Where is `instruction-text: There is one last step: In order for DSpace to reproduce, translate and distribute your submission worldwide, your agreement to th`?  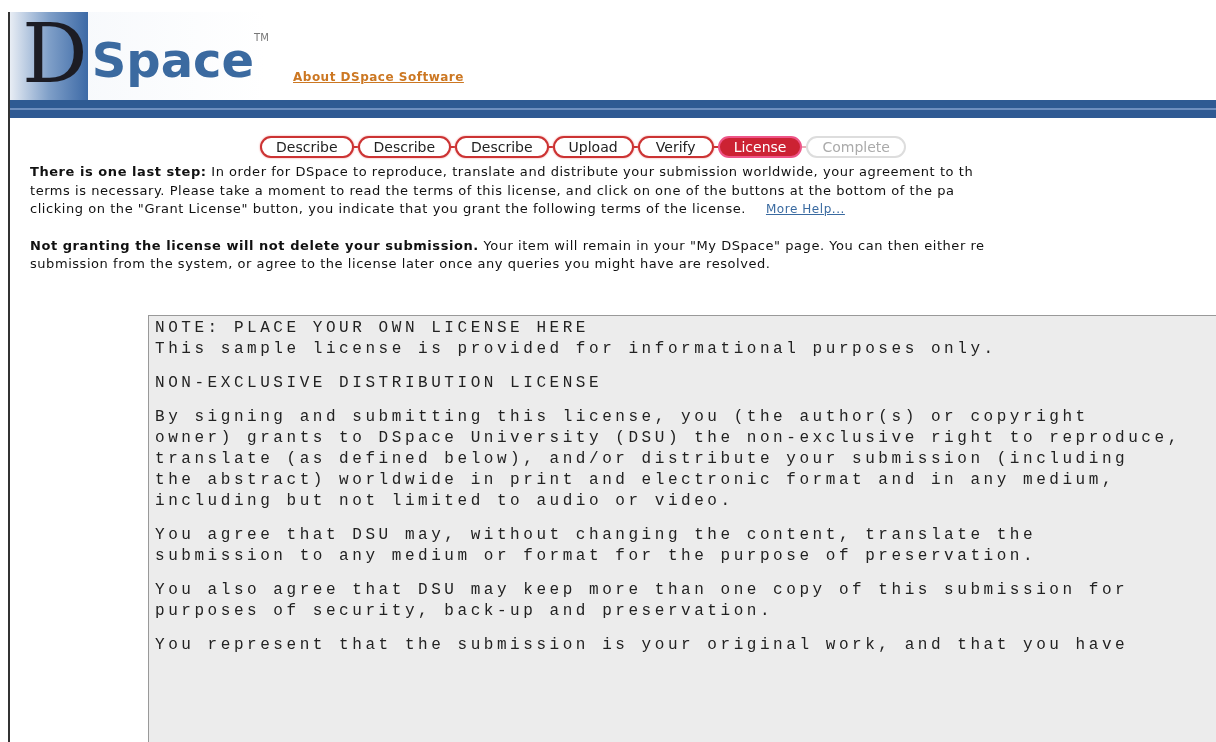 instruction-text: There is one last step: In order for DSpace to reproduce, translate and distribute your submission worldwide, your agreement to th is located at coordinates (502, 171).